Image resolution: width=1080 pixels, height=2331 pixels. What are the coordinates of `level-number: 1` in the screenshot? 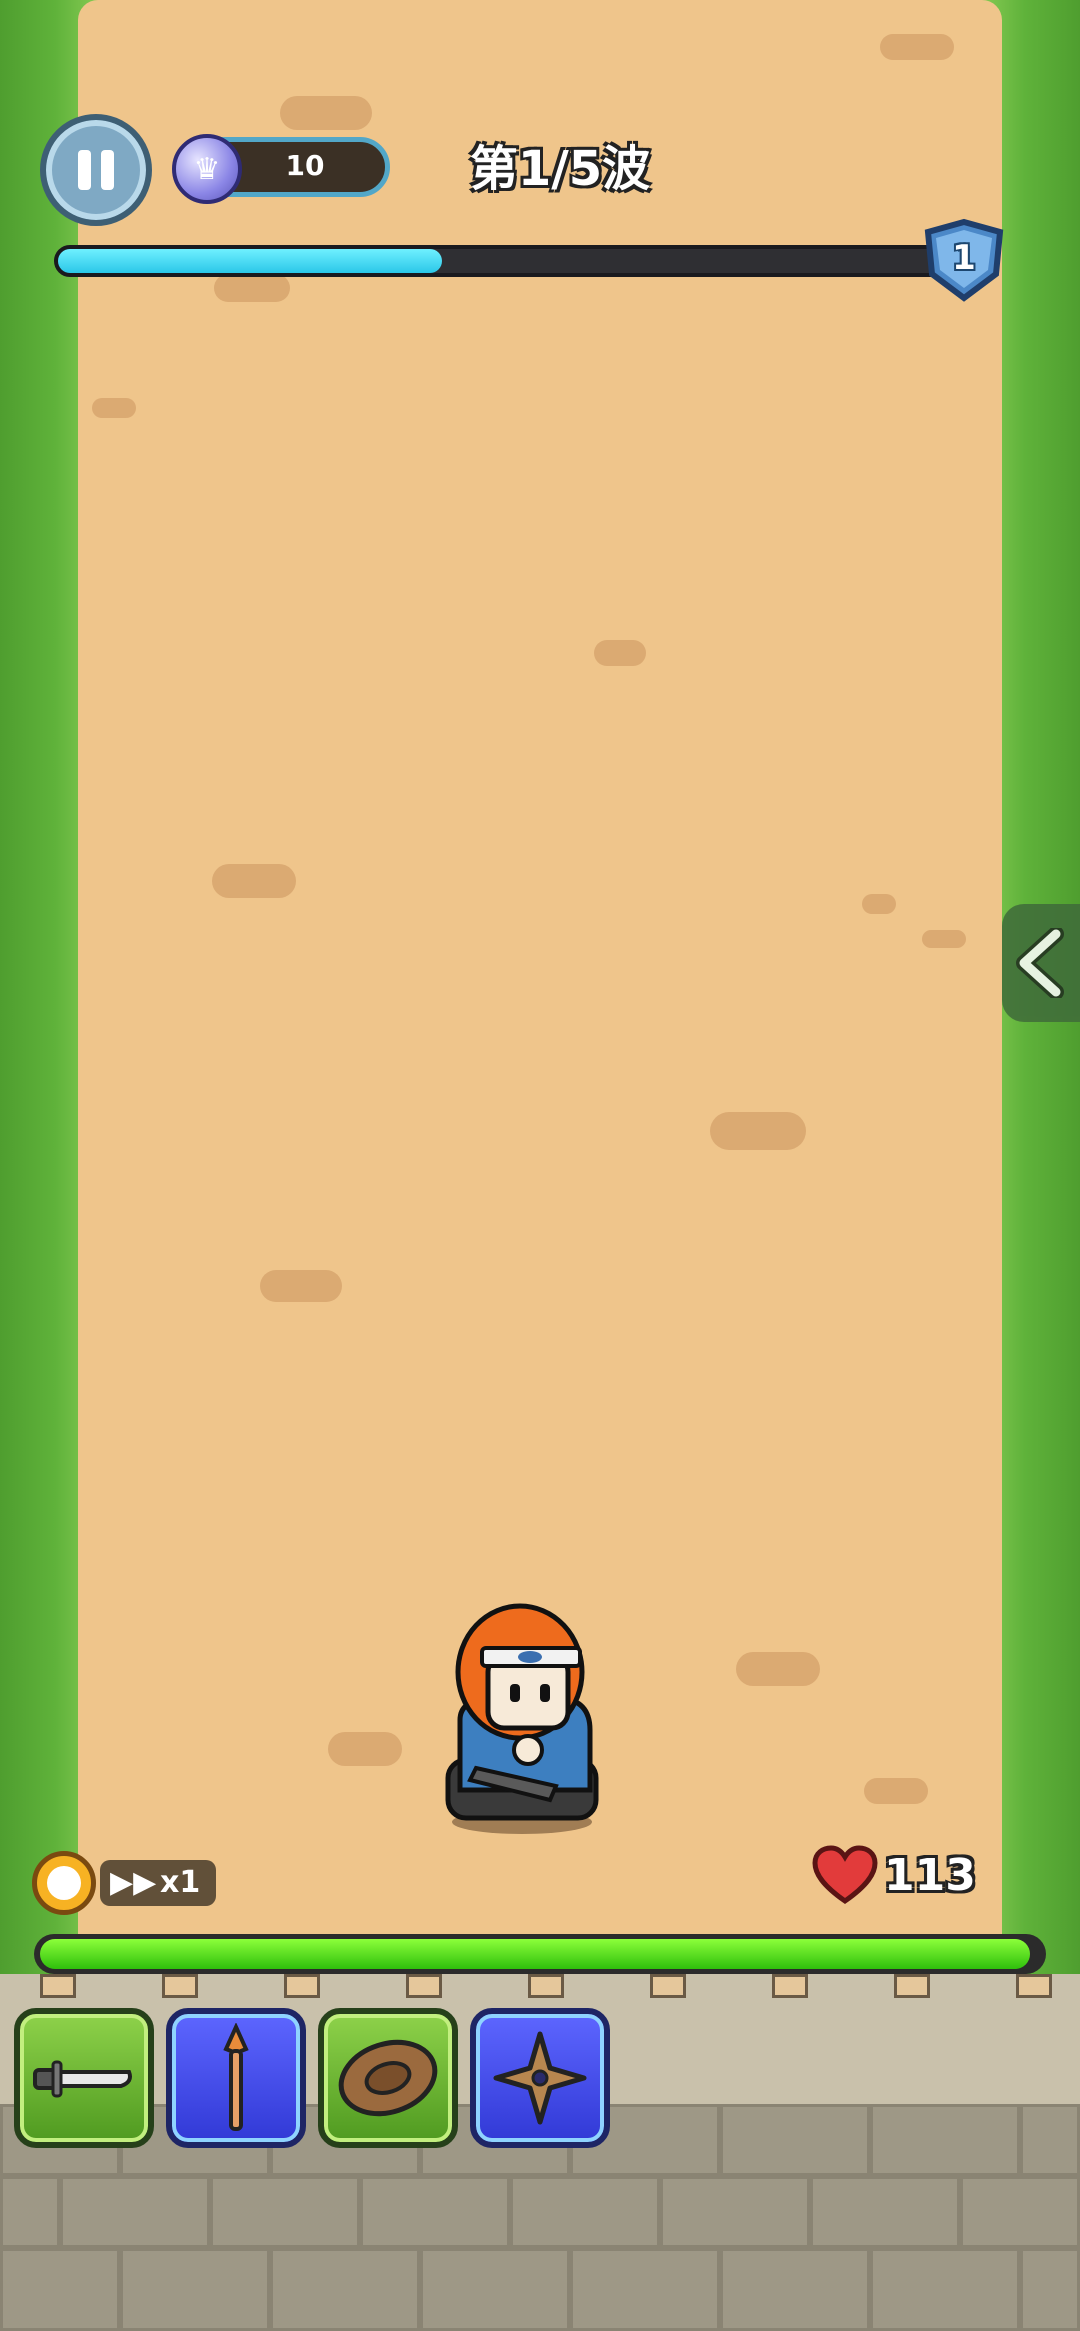 It's located at (964, 258).